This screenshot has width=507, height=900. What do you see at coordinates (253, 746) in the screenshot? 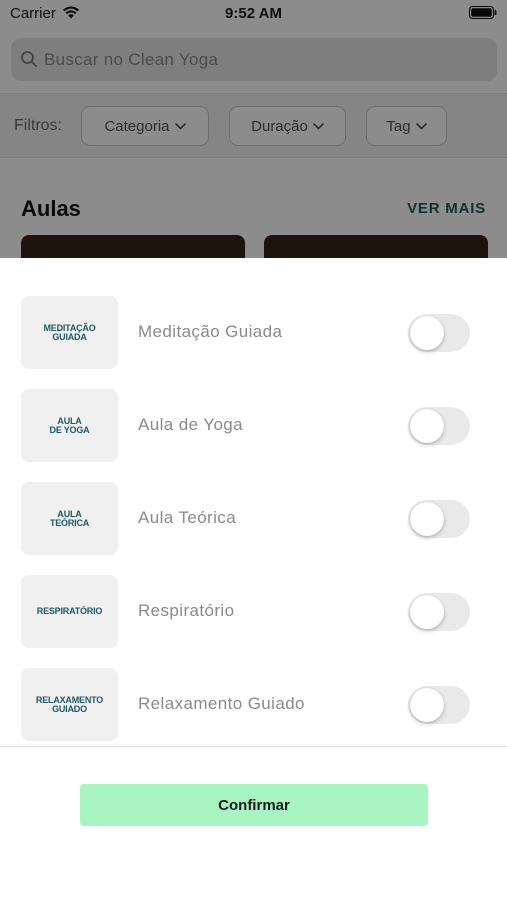
I see `divider` at bounding box center [253, 746].